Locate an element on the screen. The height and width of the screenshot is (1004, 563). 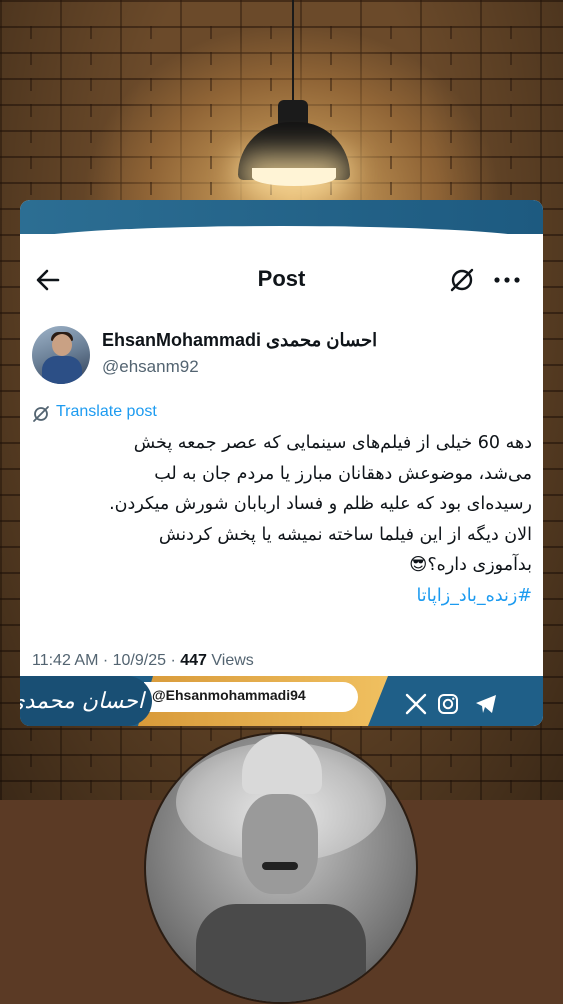
movie-portrait-image is located at coordinates (281, 868).